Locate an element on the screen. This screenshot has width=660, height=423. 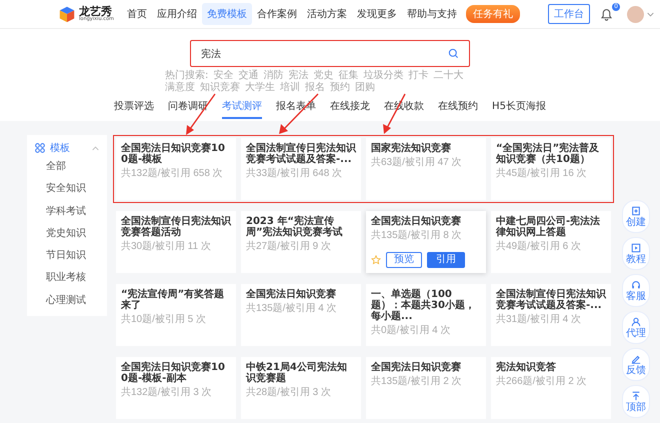
card-meta: 共33题/被引用 648 次 is located at coordinates (295, 174).